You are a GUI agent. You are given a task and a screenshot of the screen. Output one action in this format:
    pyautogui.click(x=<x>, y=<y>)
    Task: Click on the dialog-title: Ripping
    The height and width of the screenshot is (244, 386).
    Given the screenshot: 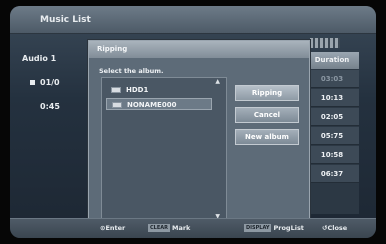 What is the action you would take?
    pyautogui.click(x=199, y=49)
    